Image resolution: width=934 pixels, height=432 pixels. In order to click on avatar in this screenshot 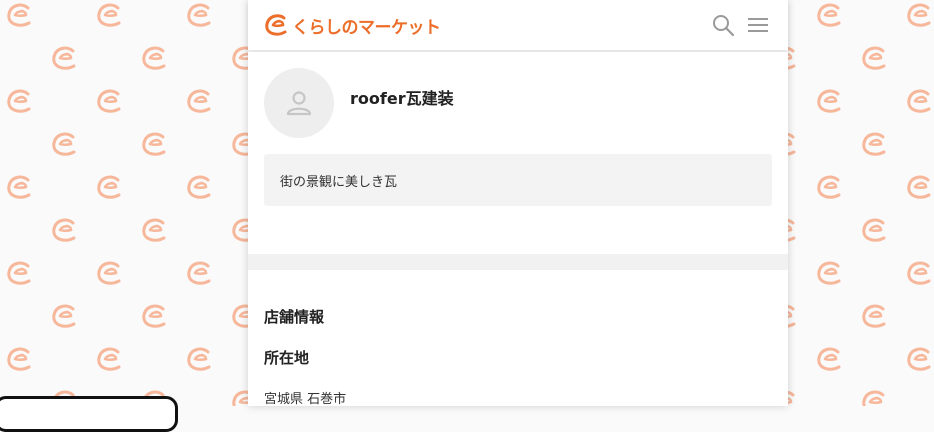, I will do `click(299, 103)`.